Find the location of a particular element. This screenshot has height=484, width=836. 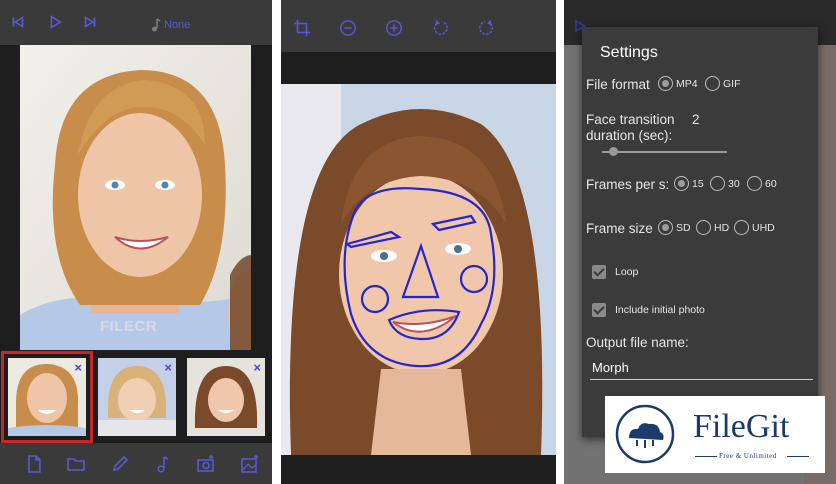

thumbnail-woman-selected: × is located at coordinates (47, 397).